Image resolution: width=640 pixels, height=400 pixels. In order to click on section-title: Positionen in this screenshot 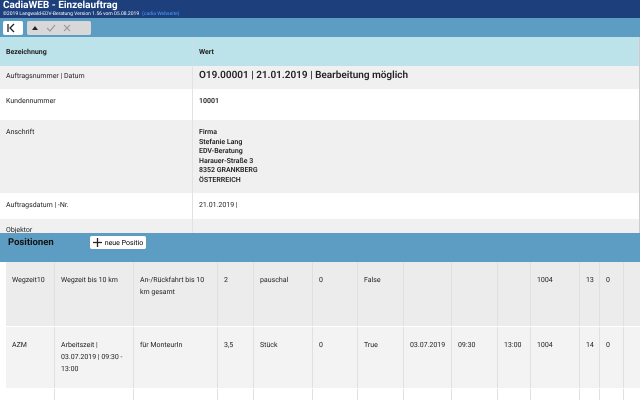, I will do `click(31, 243)`.